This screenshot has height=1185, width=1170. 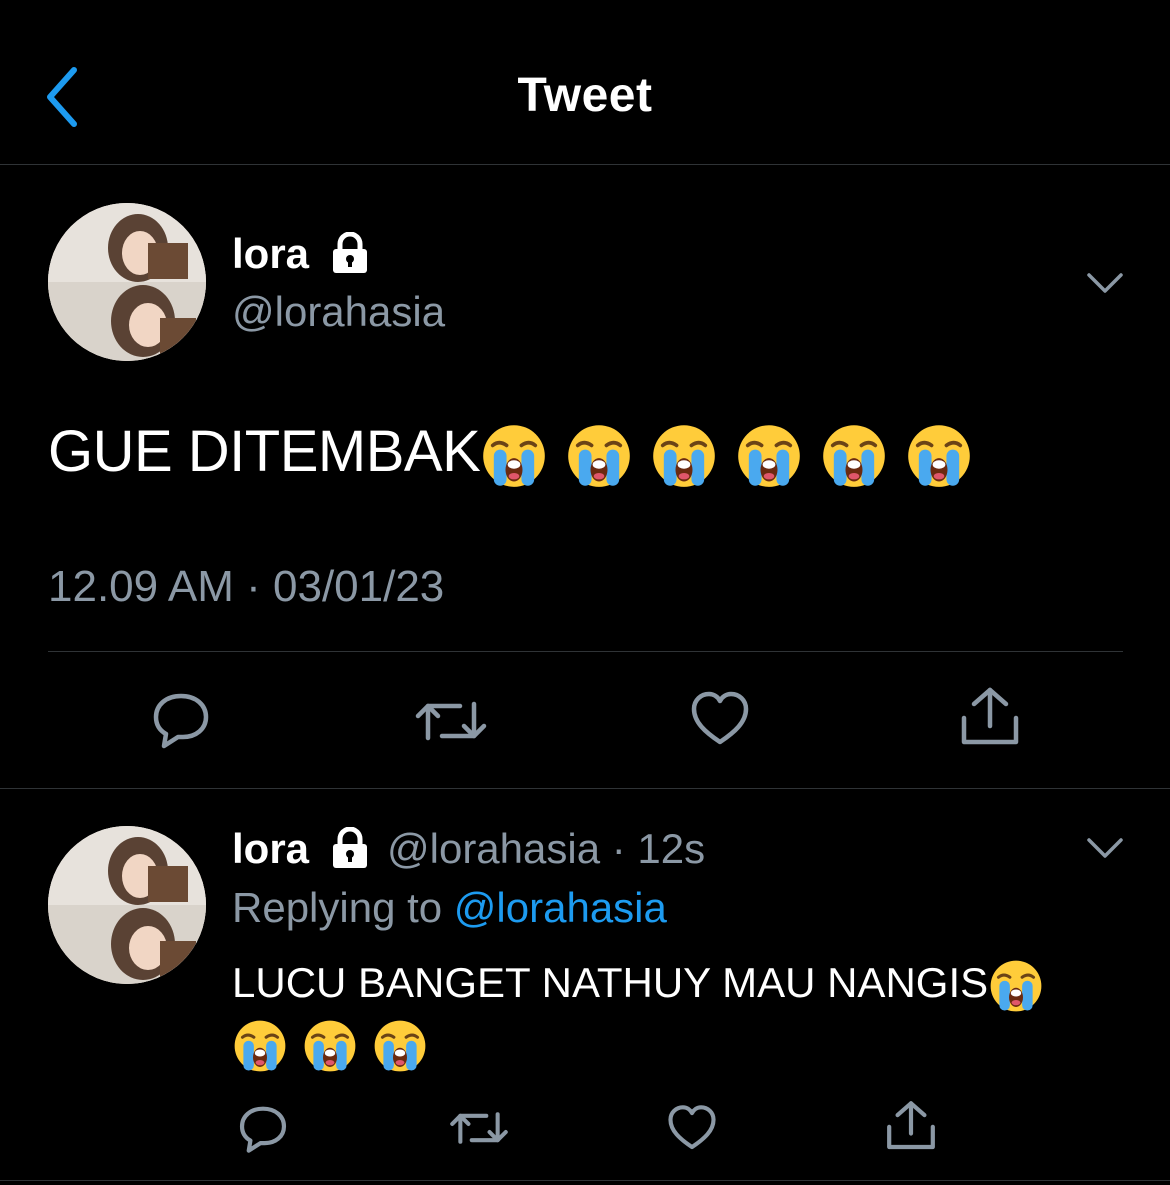 I want to click on reply-text-line1: LUCU BANGET NATHUY MAU NANGIS, so click(x=645, y=986).